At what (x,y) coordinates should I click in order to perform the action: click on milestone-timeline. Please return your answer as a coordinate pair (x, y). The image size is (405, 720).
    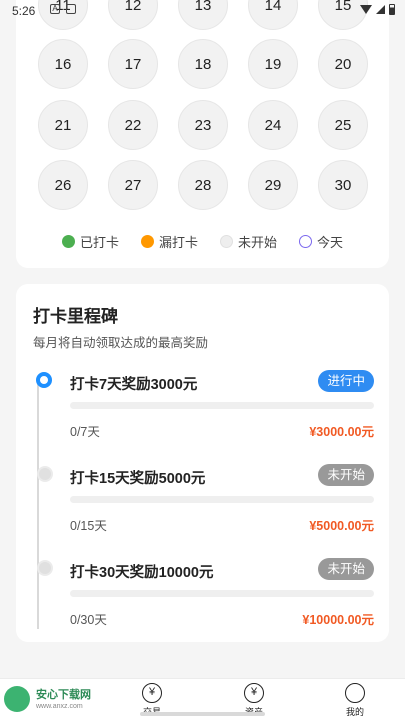
    Looking at the image, I should click on (38, 506).